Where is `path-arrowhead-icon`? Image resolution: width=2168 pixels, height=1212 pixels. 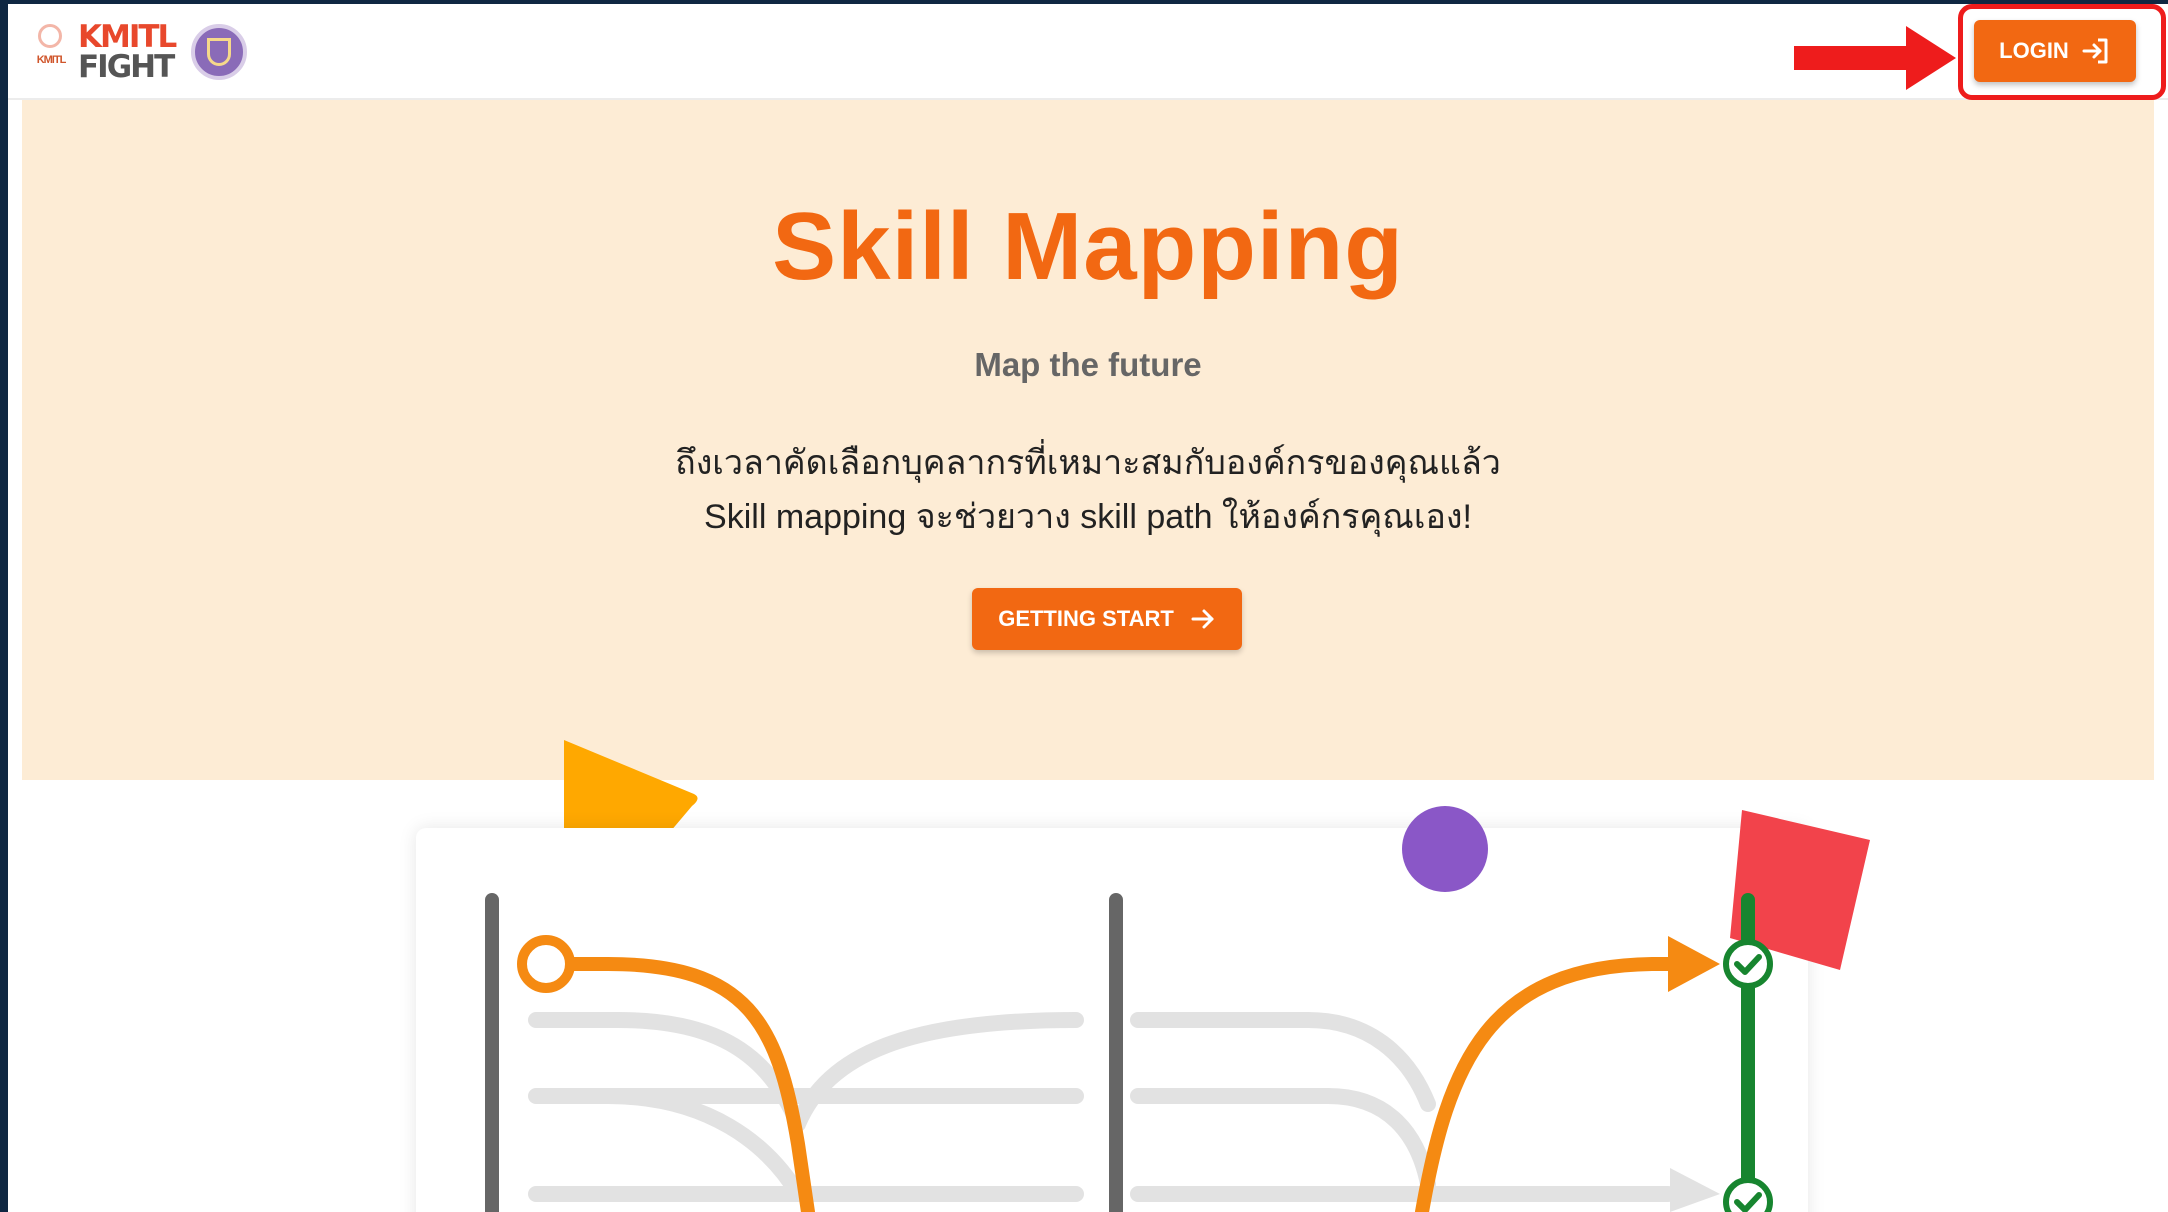
path-arrowhead-icon is located at coordinates (1694, 964).